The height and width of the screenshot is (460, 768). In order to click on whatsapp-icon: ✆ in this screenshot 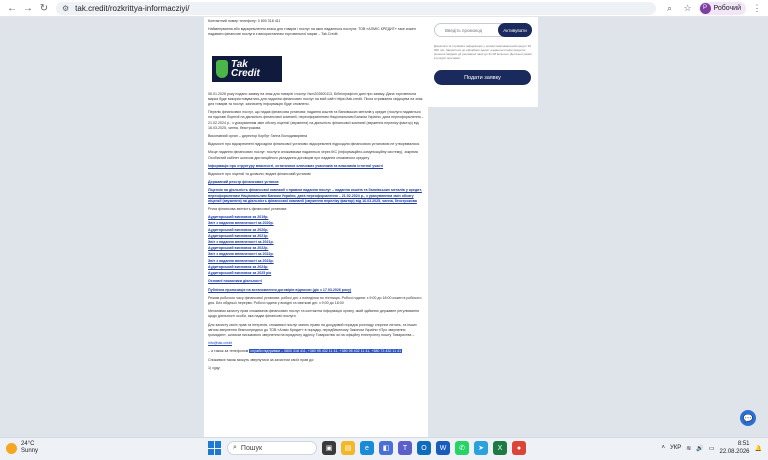, I will do `click(462, 448)`.